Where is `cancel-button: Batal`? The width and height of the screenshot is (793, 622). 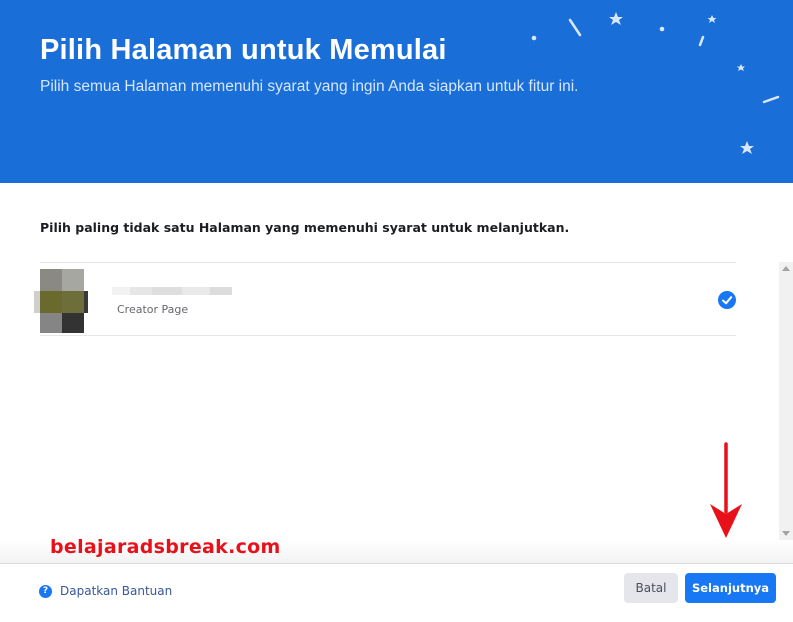
cancel-button: Batal is located at coordinates (651, 588).